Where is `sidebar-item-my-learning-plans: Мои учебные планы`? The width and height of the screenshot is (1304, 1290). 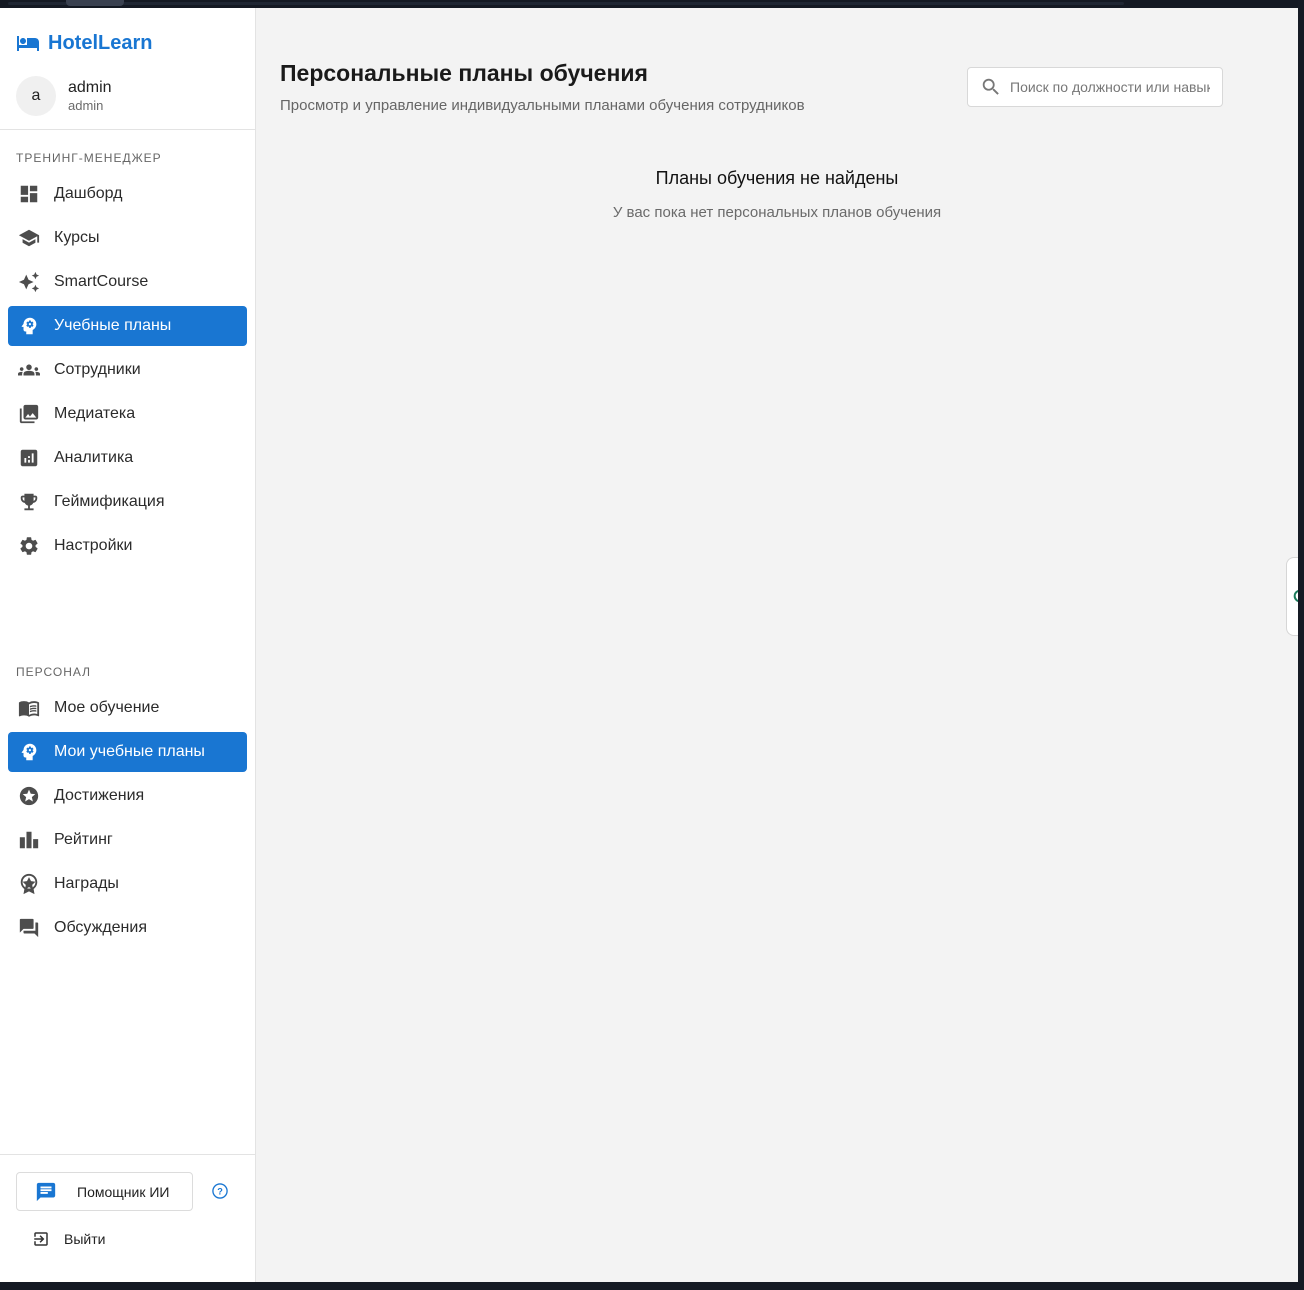 sidebar-item-my-learning-plans: Мои учебные планы is located at coordinates (127, 752).